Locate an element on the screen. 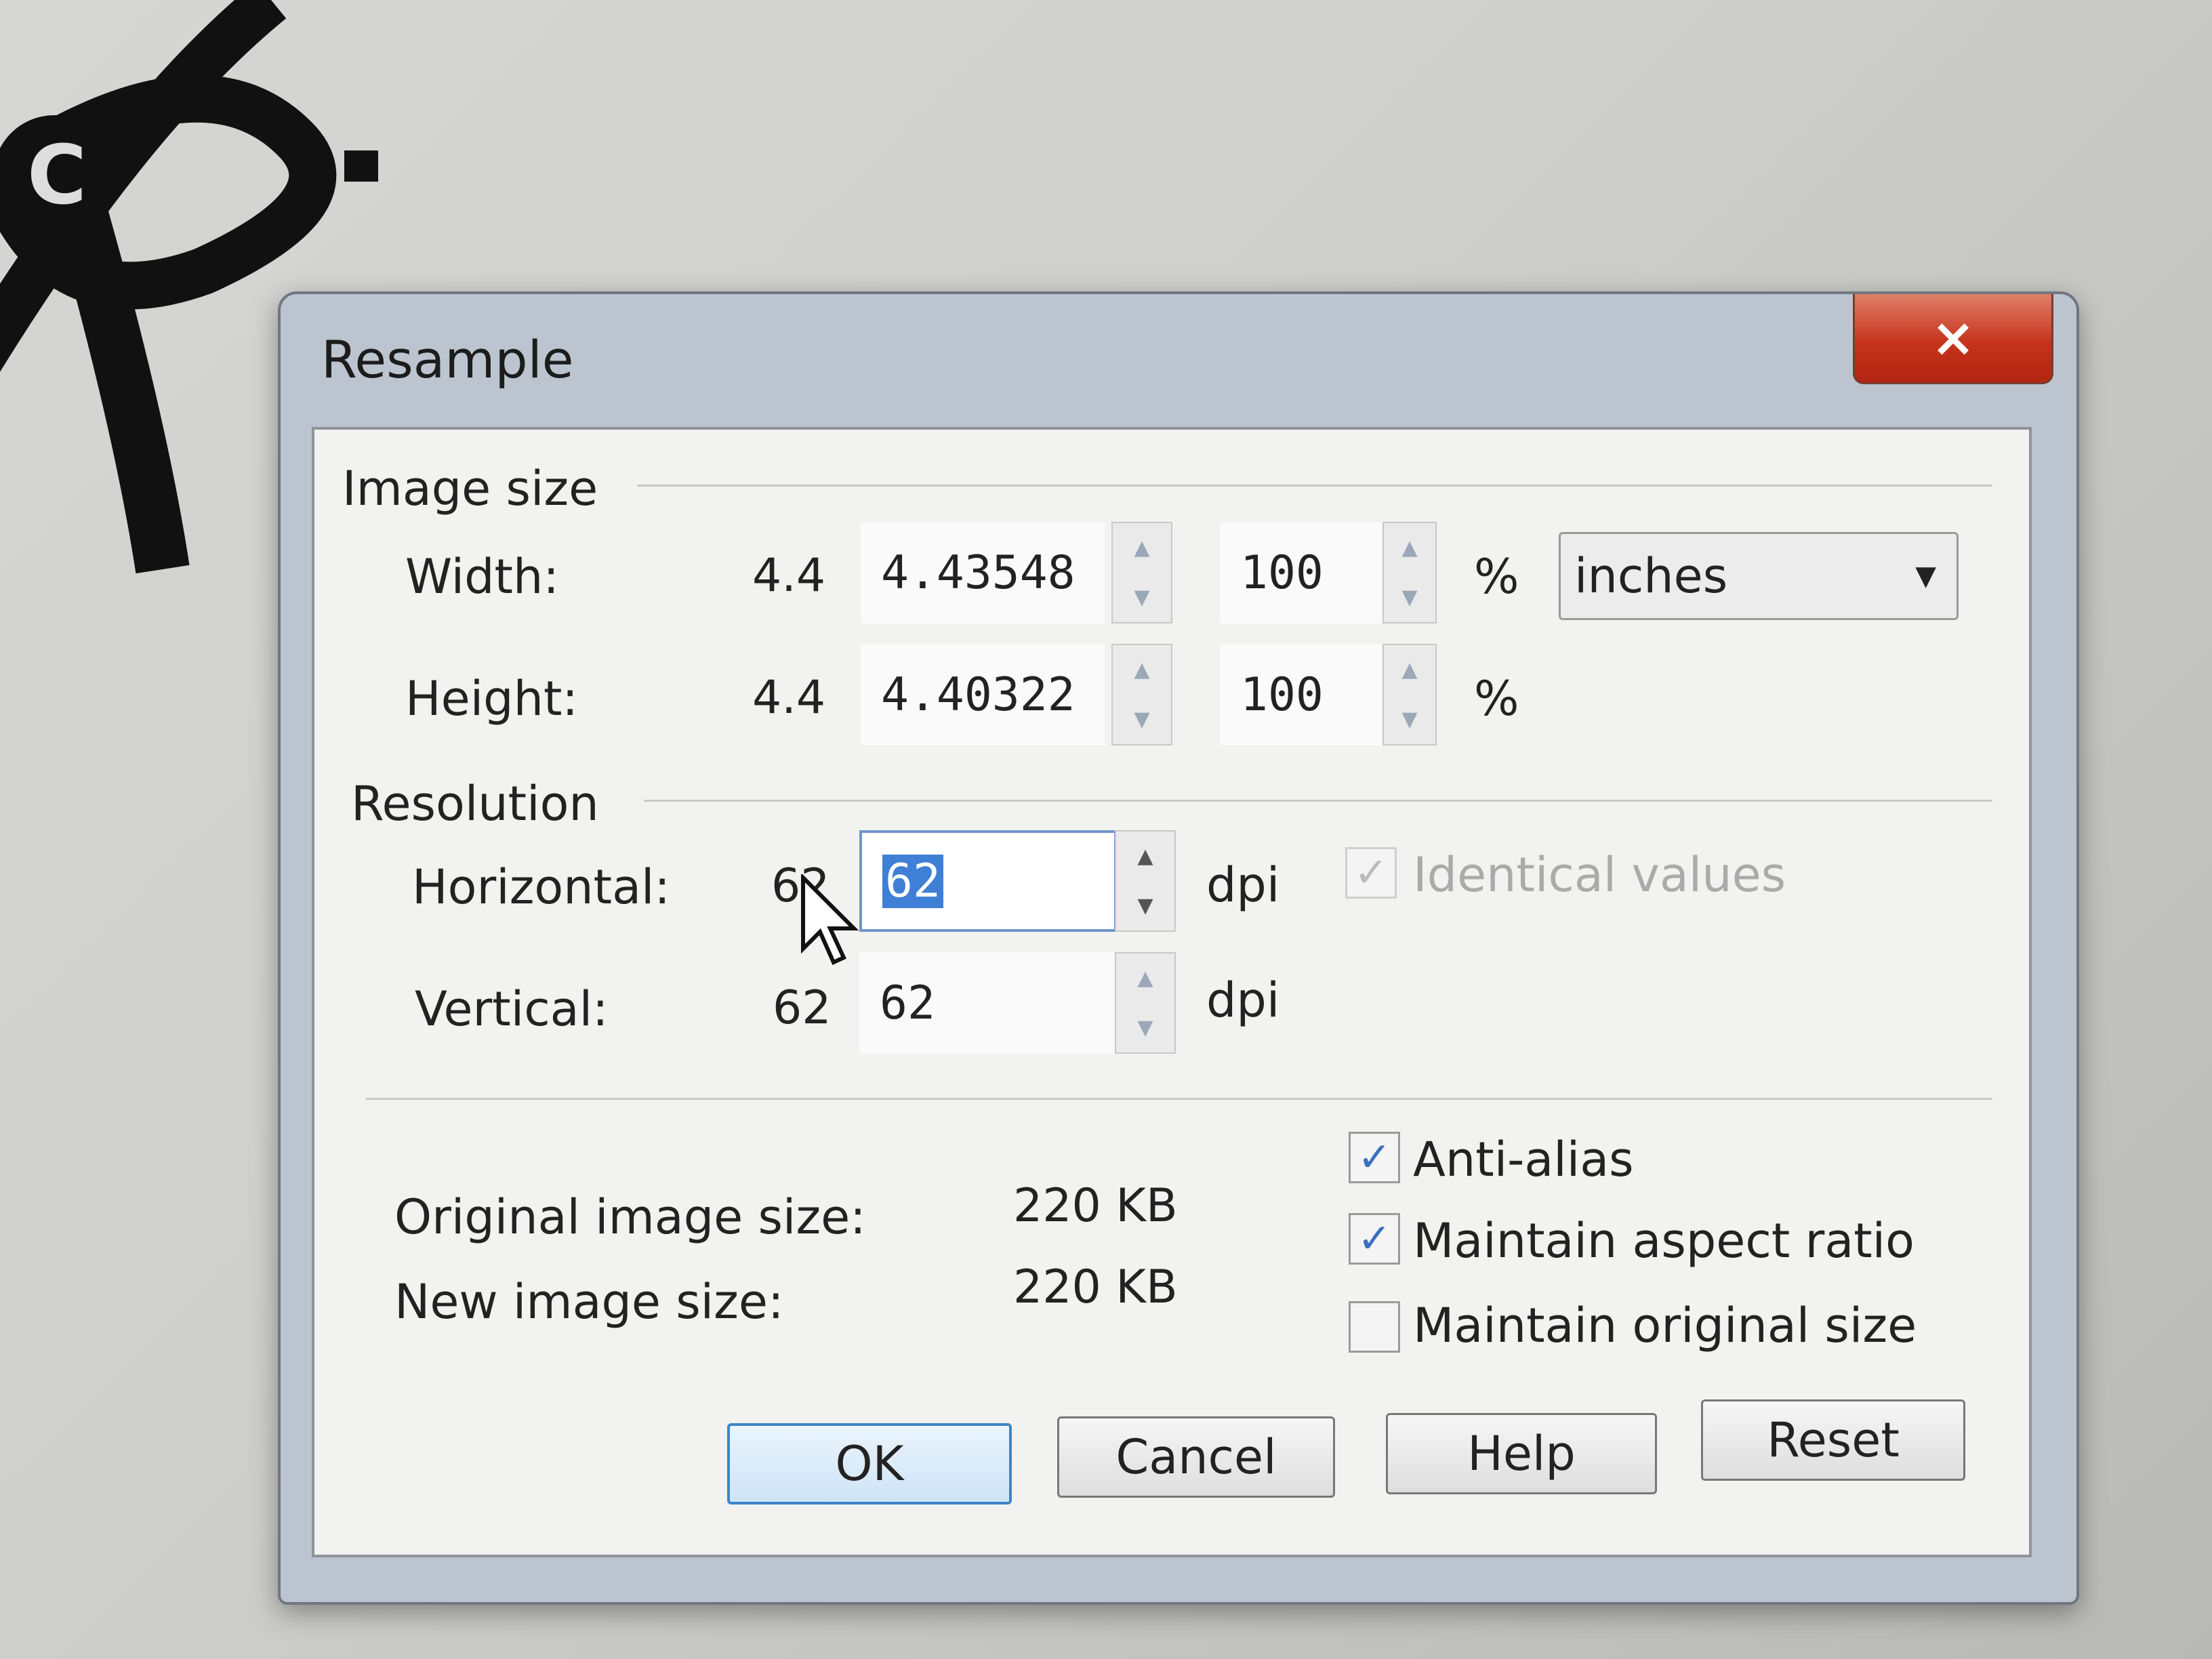 The width and height of the screenshot is (2212, 1659). vertical-current: 62 is located at coordinates (802, 1008).